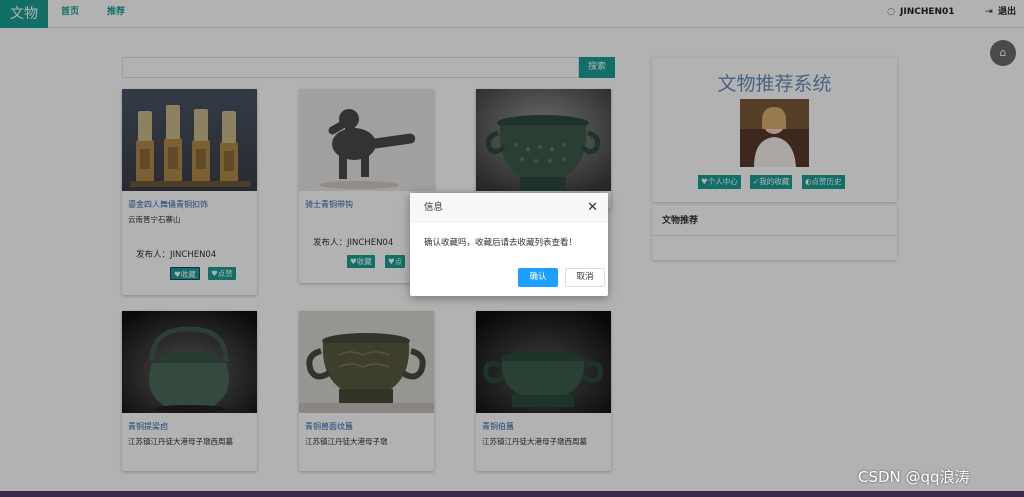  What do you see at coordinates (501, 243) in the screenshot?
I see `dialog-message: 确认收藏吗，收藏后请去收藏列表查看！` at bounding box center [501, 243].